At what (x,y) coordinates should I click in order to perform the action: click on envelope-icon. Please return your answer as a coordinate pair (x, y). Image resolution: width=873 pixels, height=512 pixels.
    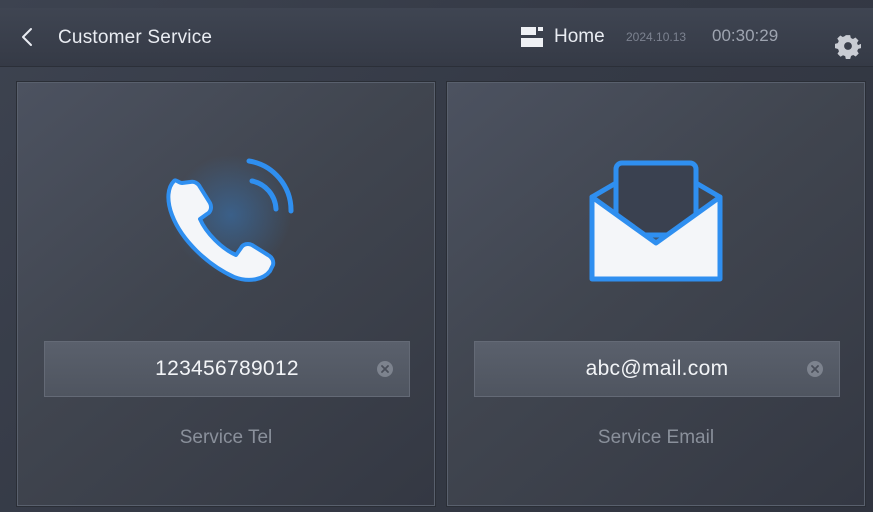
    Looking at the image, I should click on (656, 221).